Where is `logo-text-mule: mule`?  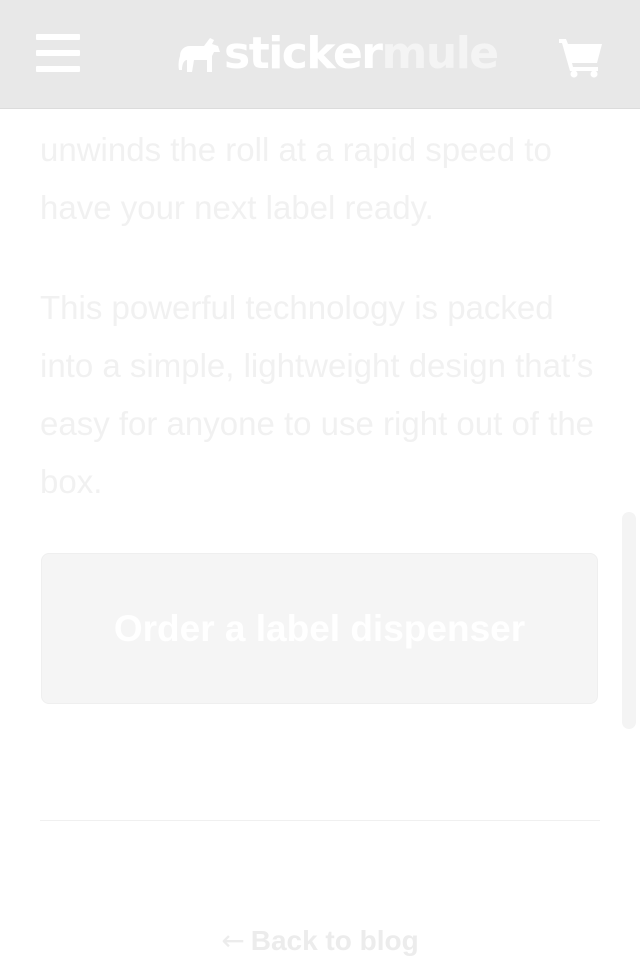
logo-text-mule: mule is located at coordinates (440, 53).